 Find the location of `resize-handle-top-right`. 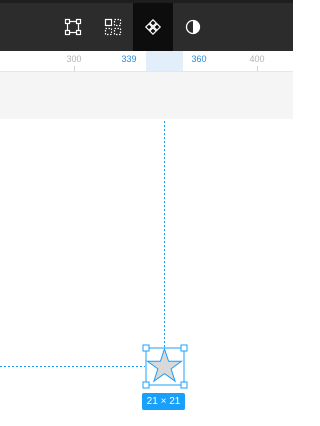

resize-handle-top-right is located at coordinates (184, 348).